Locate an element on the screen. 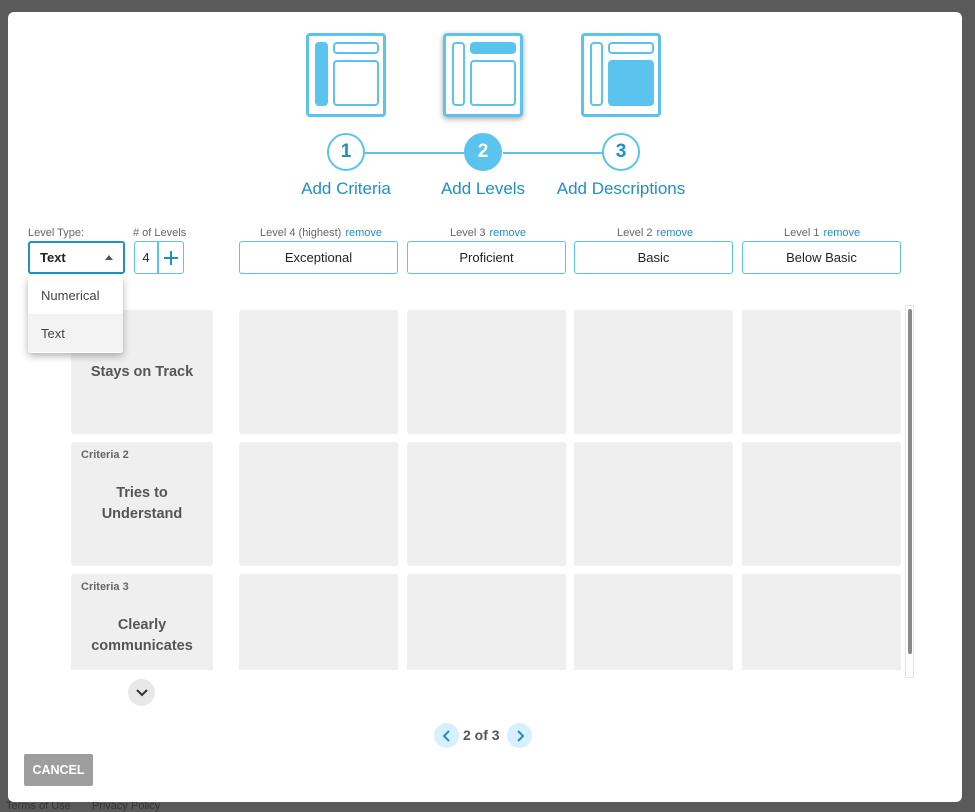 The image size is (975, 812). level-type-select: Text is located at coordinates (76, 257).